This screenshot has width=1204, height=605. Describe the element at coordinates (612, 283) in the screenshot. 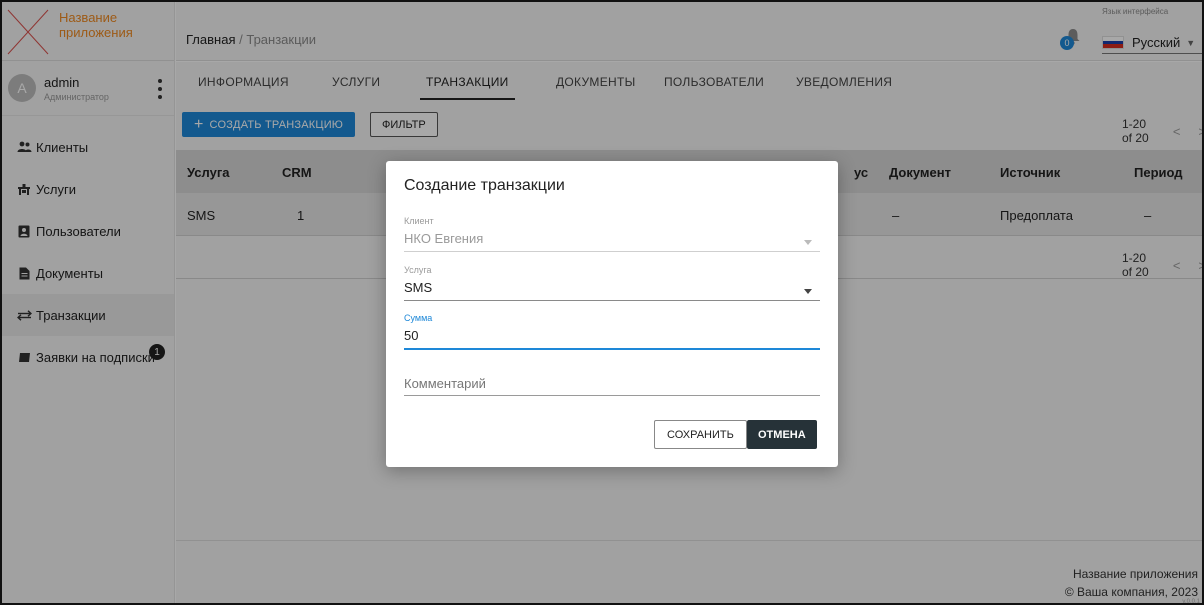

I see `service-select: Услуга SMS` at that location.